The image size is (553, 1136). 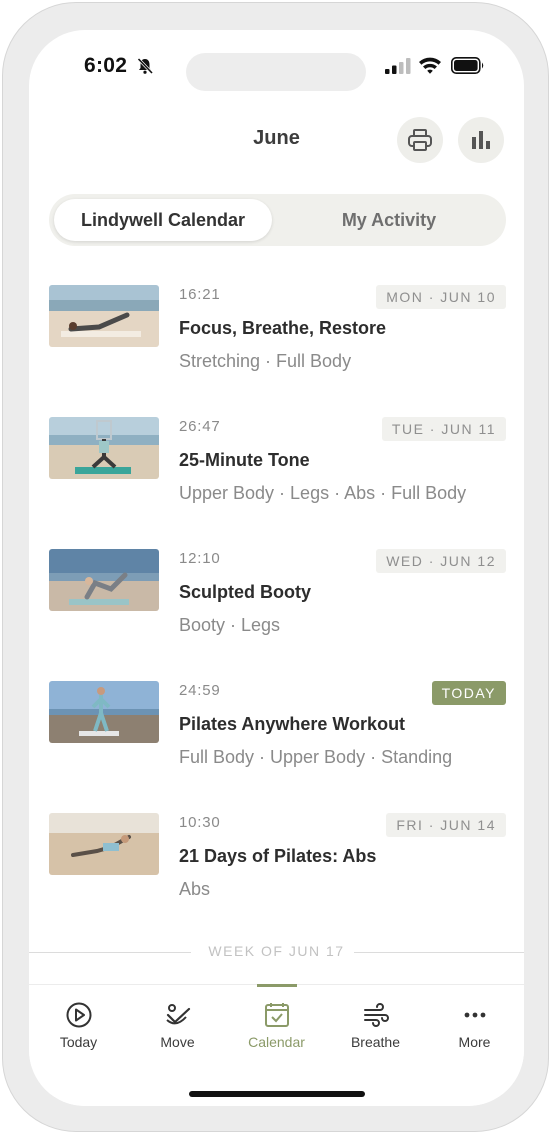 I want to click on workout-duration: 12:10, so click(x=200, y=558).